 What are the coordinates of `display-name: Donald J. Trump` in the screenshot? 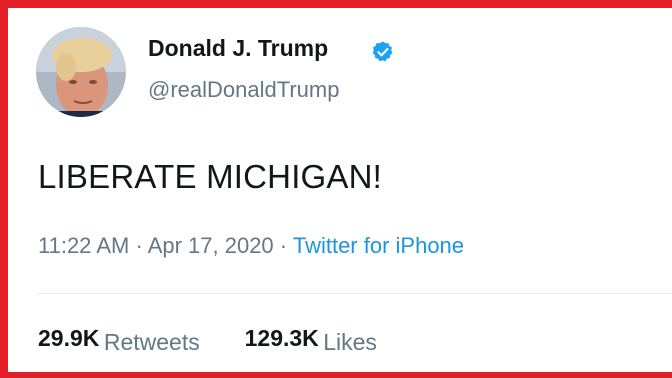 It's located at (238, 48).